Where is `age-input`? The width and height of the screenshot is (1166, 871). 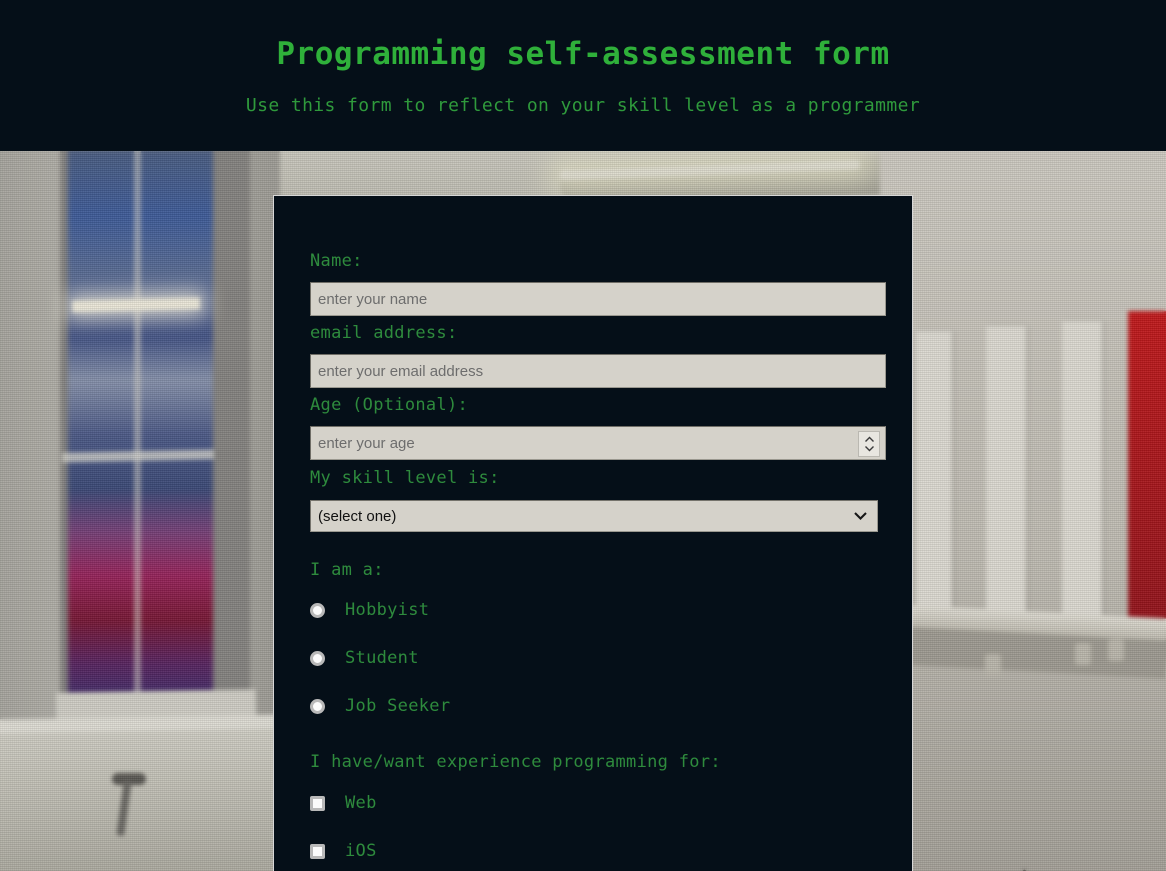 age-input is located at coordinates (598, 443).